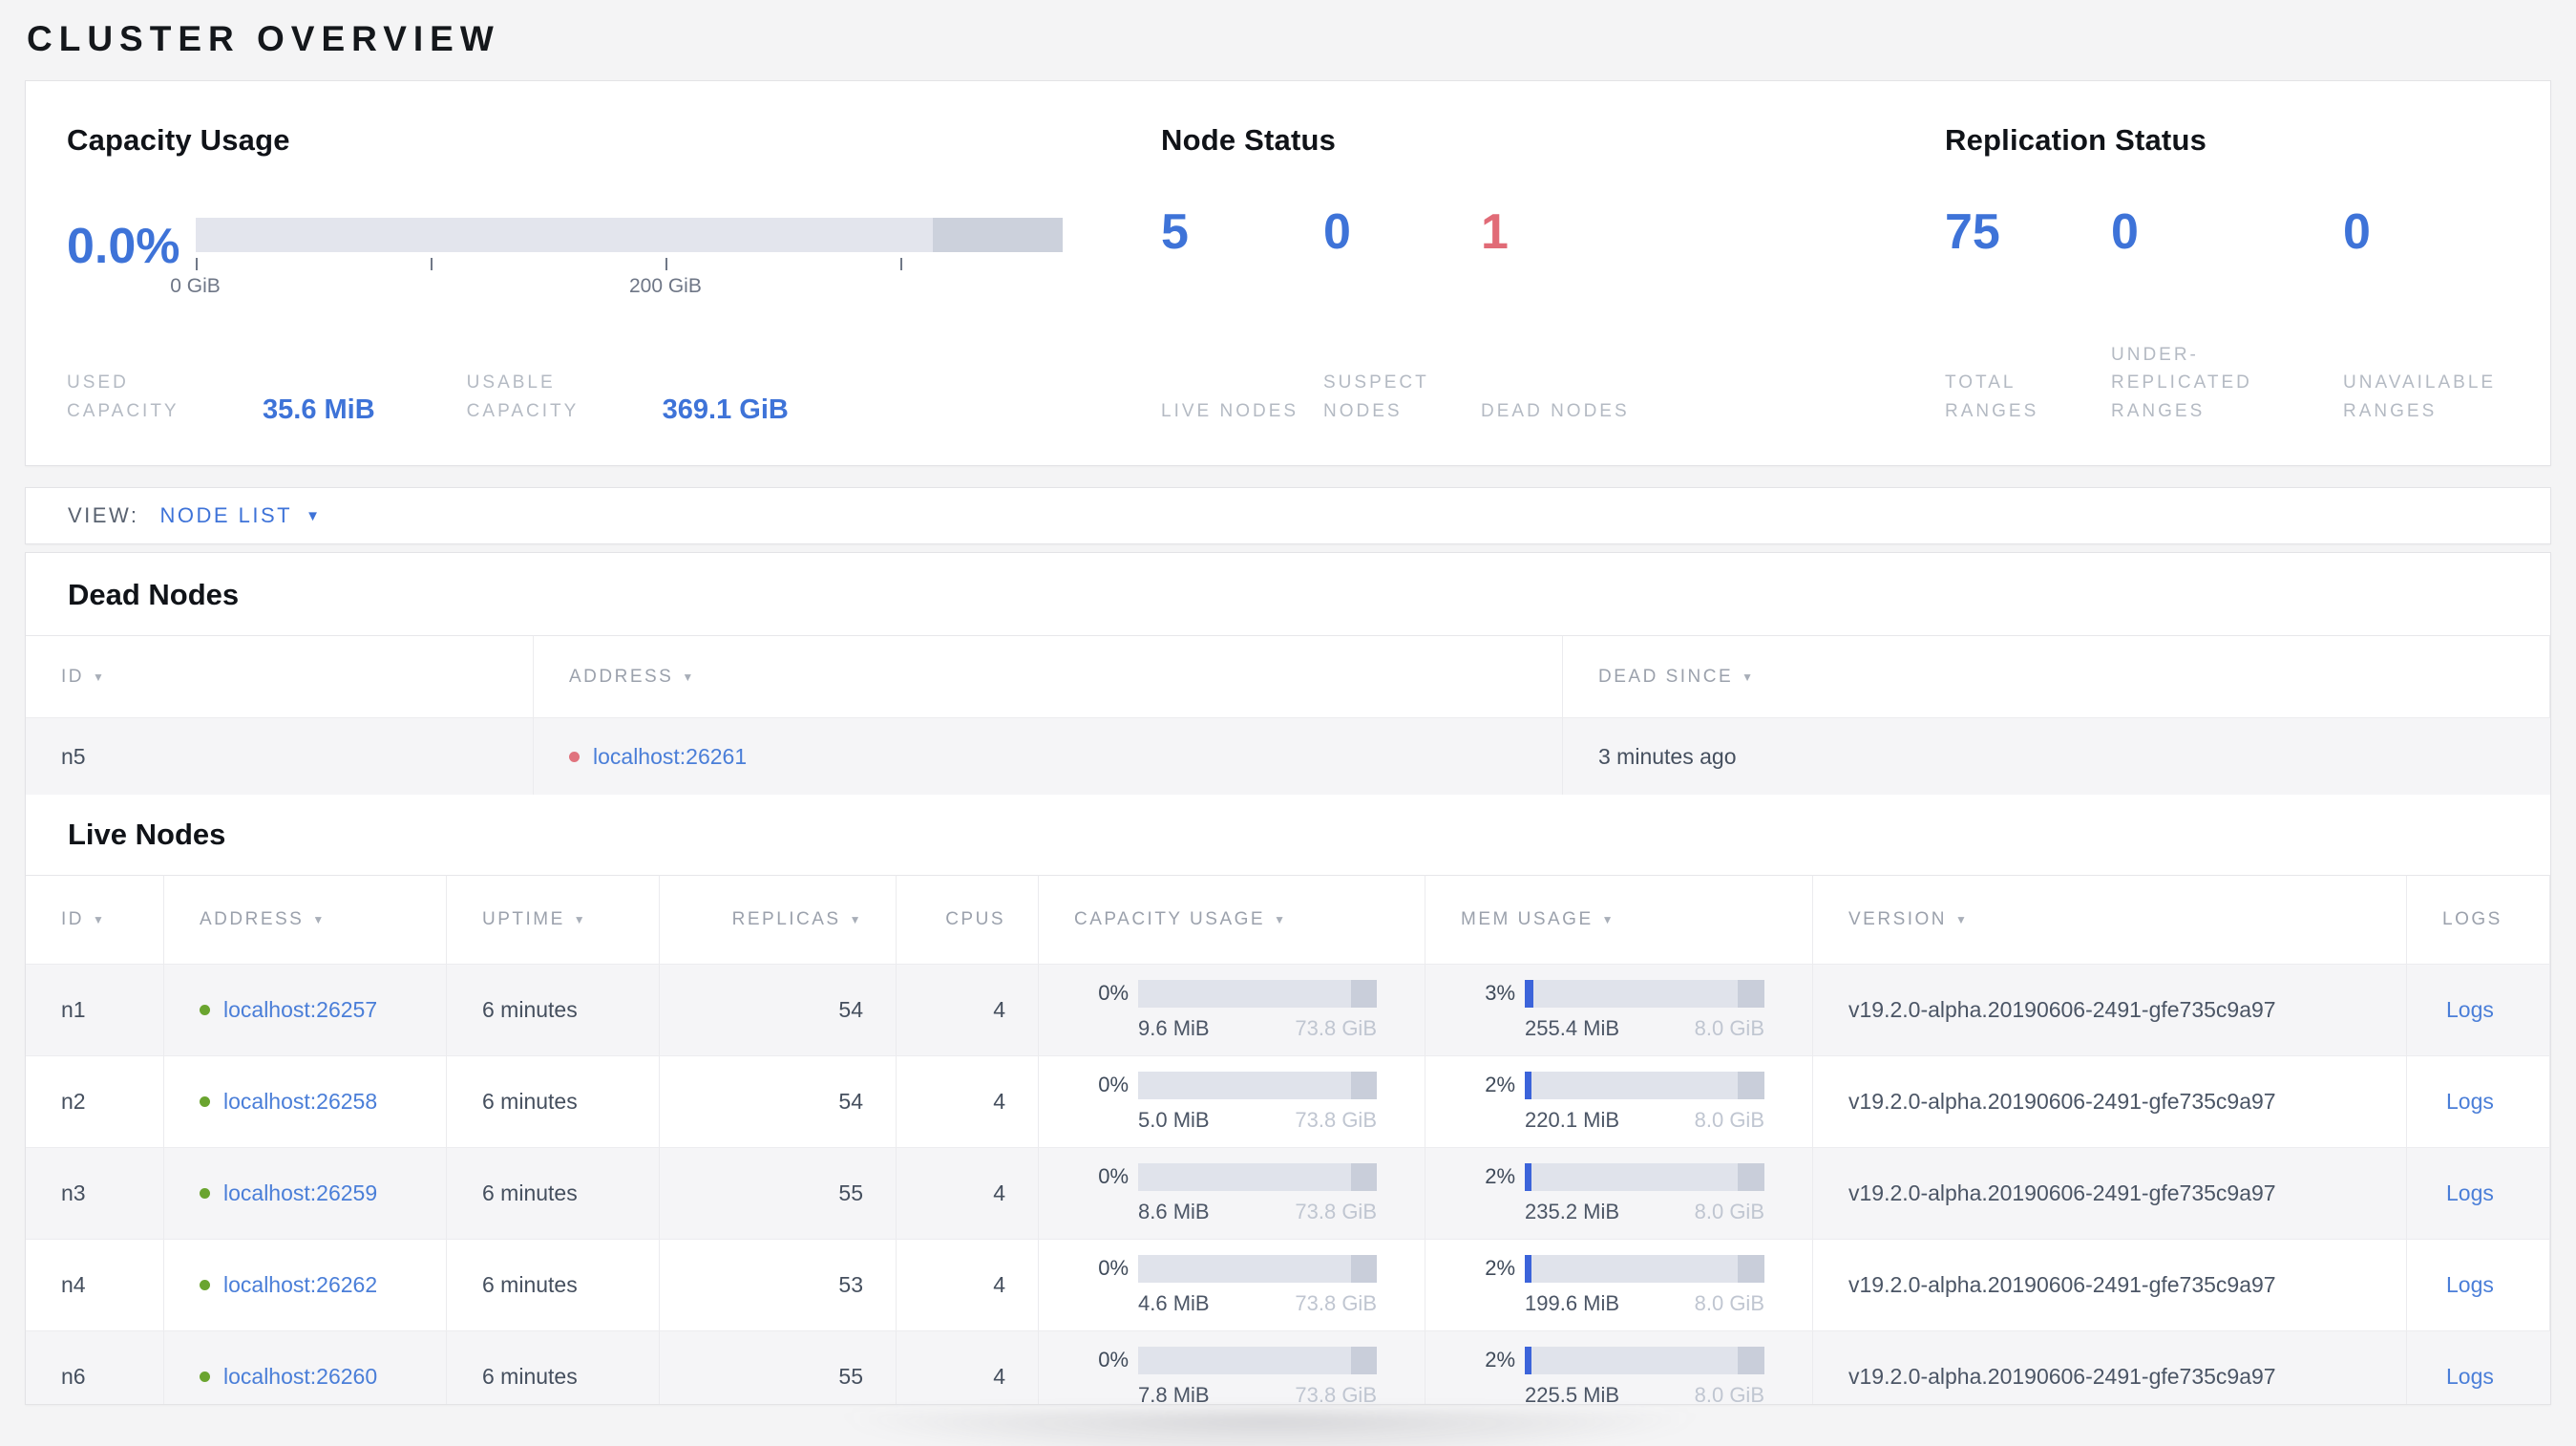 This screenshot has width=2576, height=1446. What do you see at coordinates (997, 235) in the screenshot?
I see `capacity-gauge-reserved` at bounding box center [997, 235].